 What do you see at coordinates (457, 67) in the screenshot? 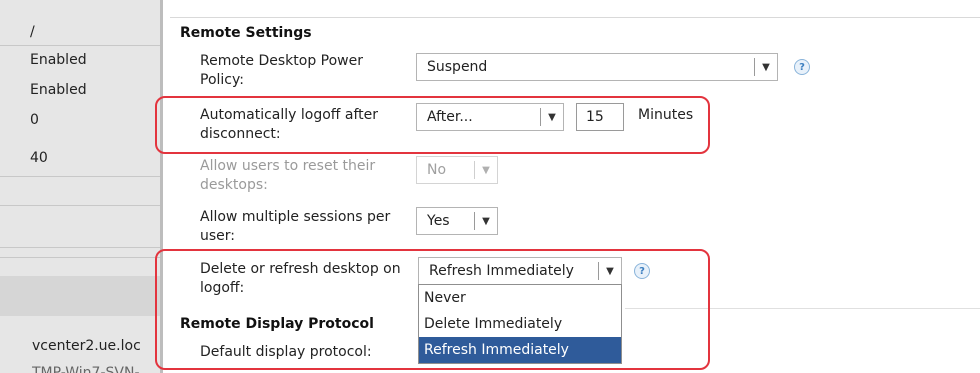
I see `power-policy-value: Suspend` at bounding box center [457, 67].